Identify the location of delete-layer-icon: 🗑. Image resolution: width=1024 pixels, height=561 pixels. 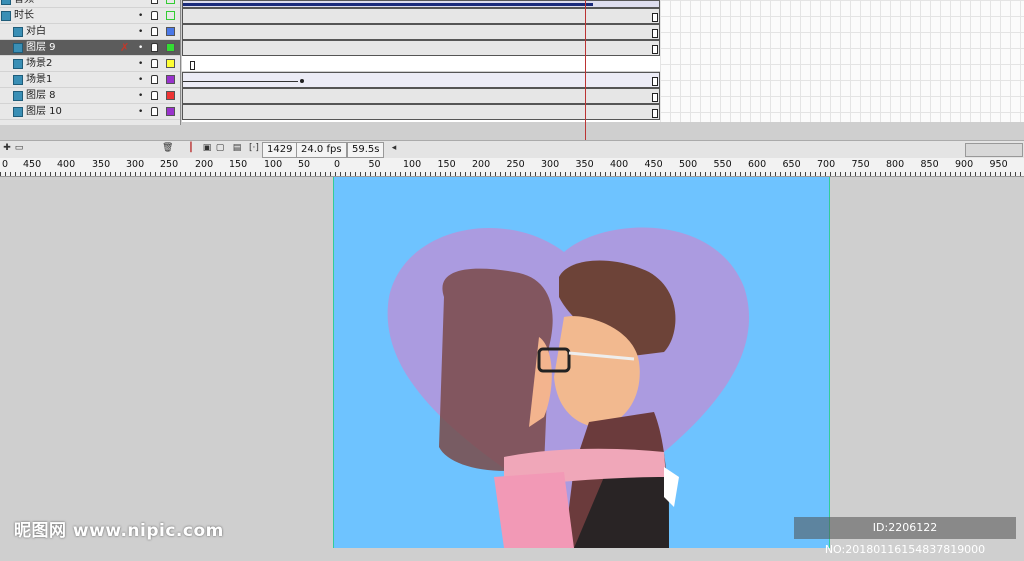
(167, 148).